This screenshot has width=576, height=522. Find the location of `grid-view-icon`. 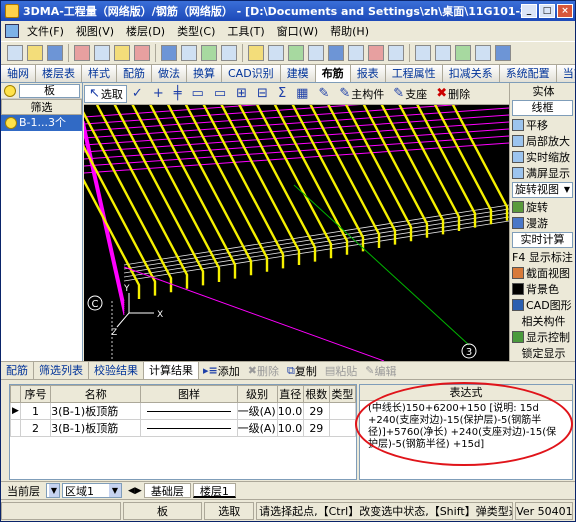

grid-view-icon is located at coordinates (169, 53).